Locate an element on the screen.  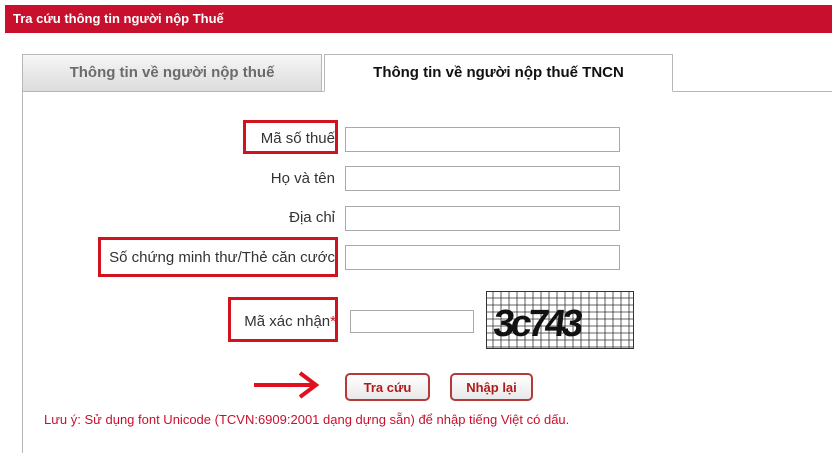
captcha-grid: 3c743 is located at coordinates (560, 320).